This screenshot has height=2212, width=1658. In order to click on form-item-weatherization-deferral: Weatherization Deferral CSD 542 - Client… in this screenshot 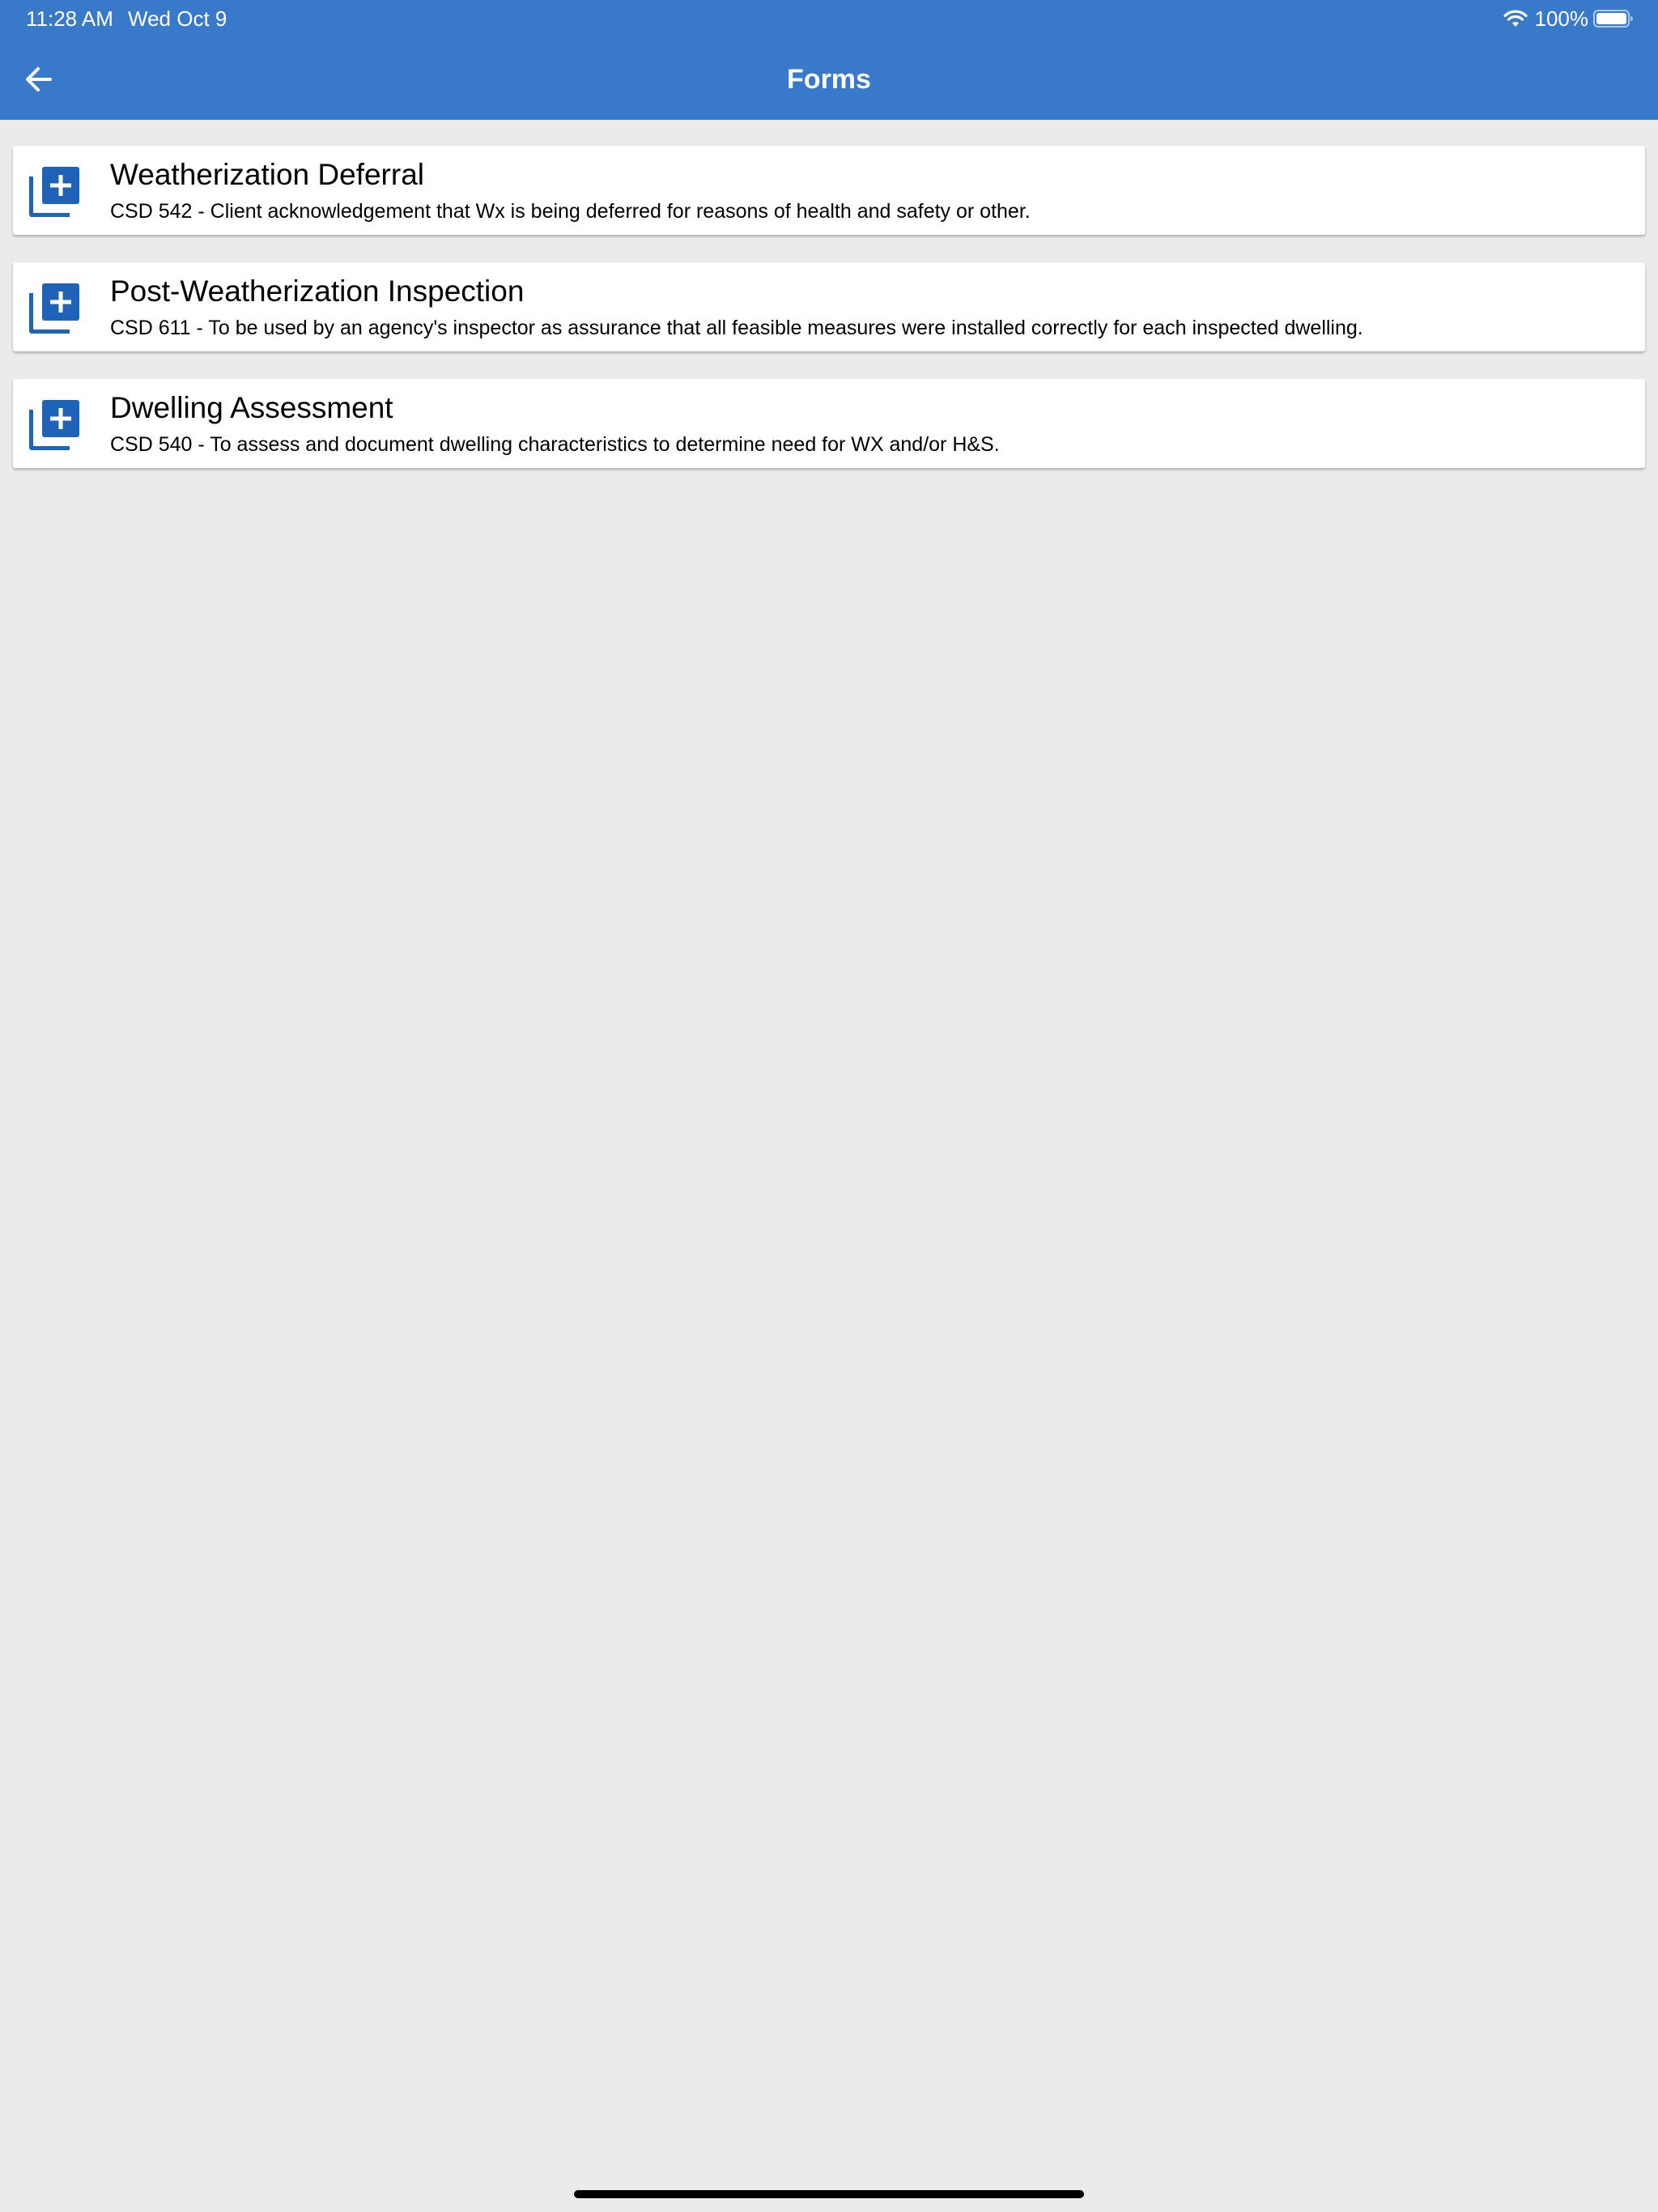, I will do `click(829, 190)`.